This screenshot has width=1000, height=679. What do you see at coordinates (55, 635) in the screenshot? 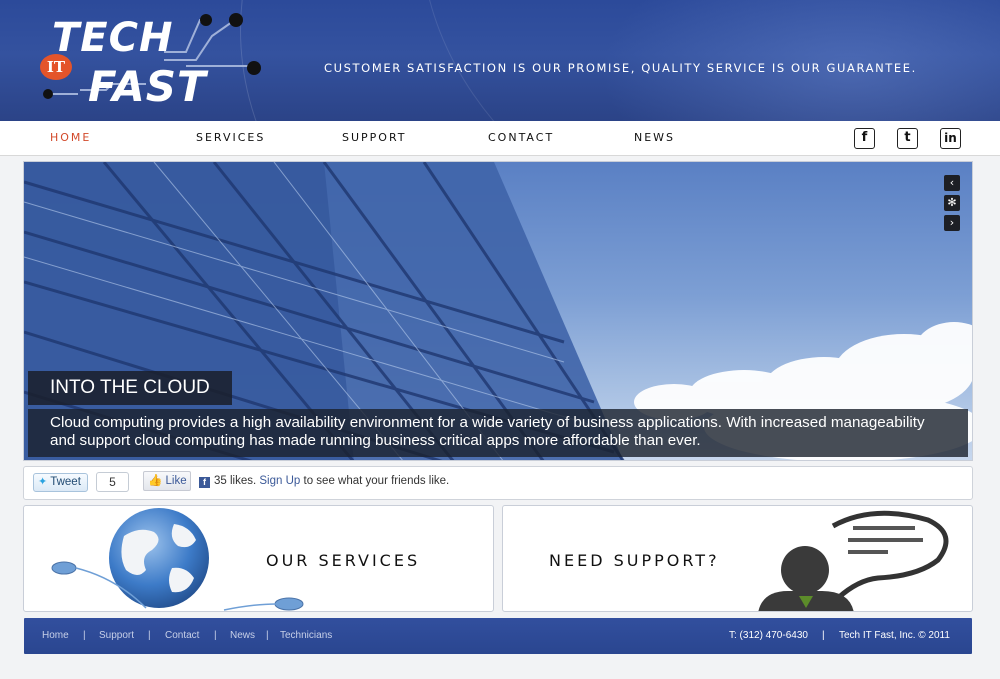
I see `footer-link-home: Home` at bounding box center [55, 635].